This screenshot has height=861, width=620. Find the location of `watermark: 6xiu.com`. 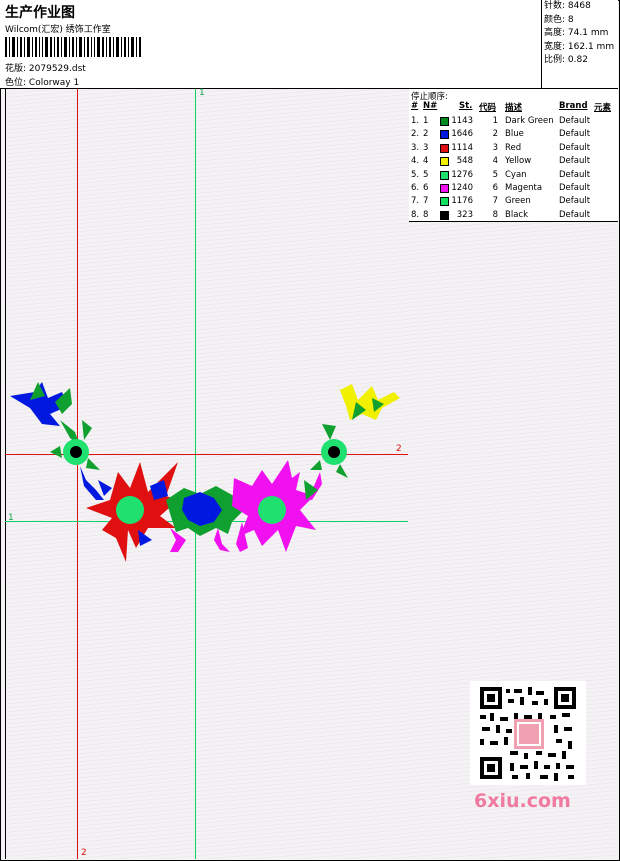

watermark: 6xiu.com is located at coordinates (522, 801).